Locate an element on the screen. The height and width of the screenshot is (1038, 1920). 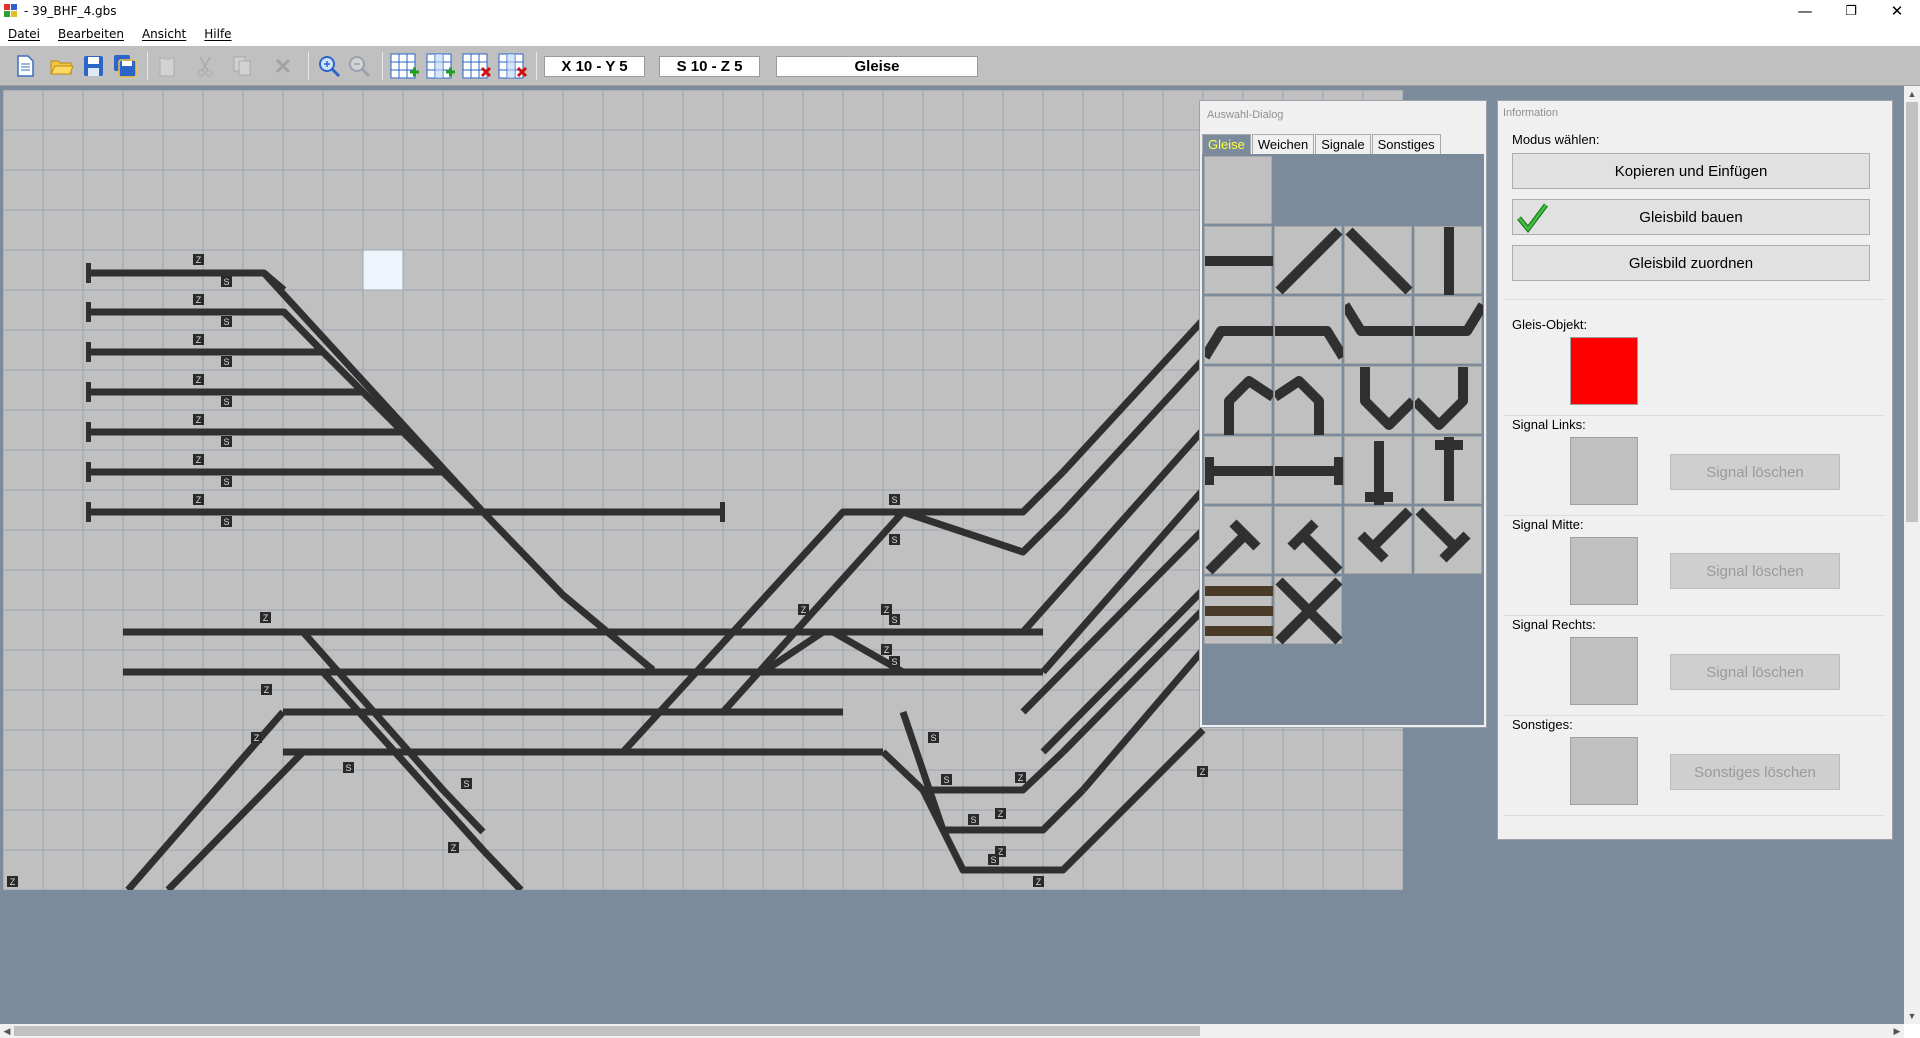
title-bar: - 39_BHF_4.gbs — ❐ ✕ is located at coordinates (960, 11).